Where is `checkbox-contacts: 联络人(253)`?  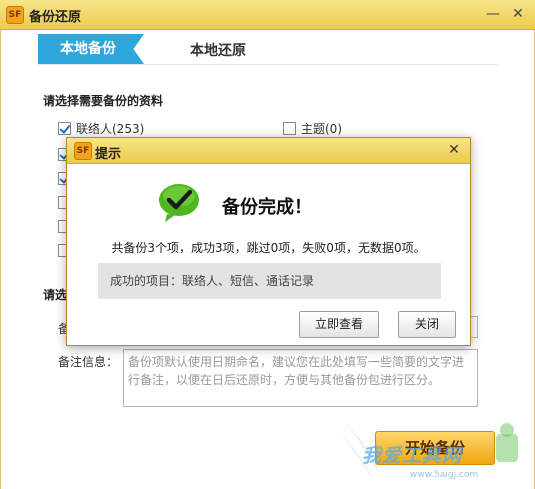
checkbox-contacts: 联络人(253) is located at coordinates (101, 128).